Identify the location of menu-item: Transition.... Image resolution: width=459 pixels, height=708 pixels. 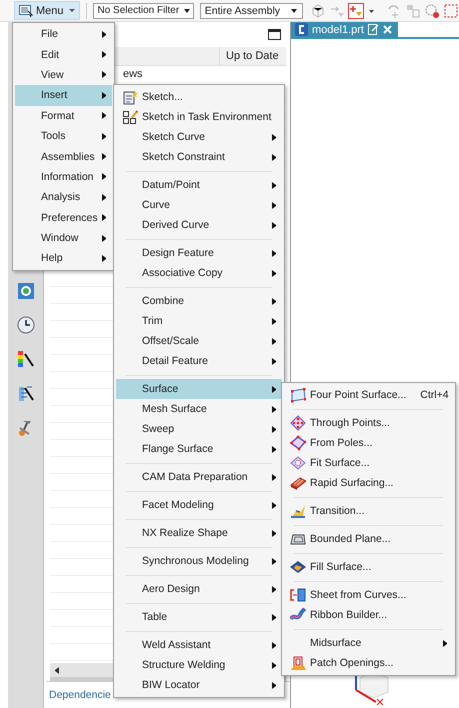
(368, 511).